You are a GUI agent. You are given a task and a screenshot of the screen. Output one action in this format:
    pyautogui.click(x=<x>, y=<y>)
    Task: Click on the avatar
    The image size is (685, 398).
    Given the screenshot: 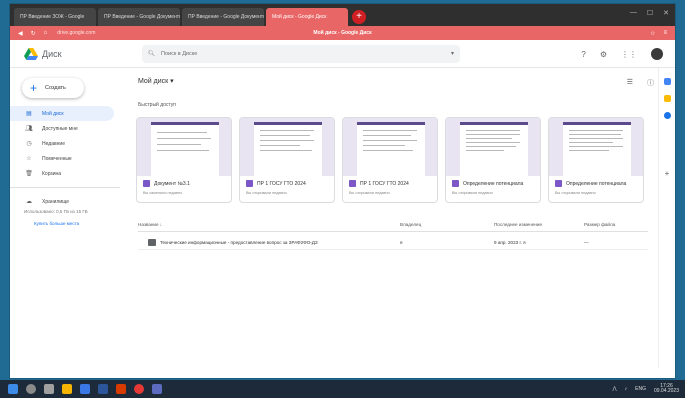 What is the action you would take?
    pyautogui.click(x=657, y=54)
    